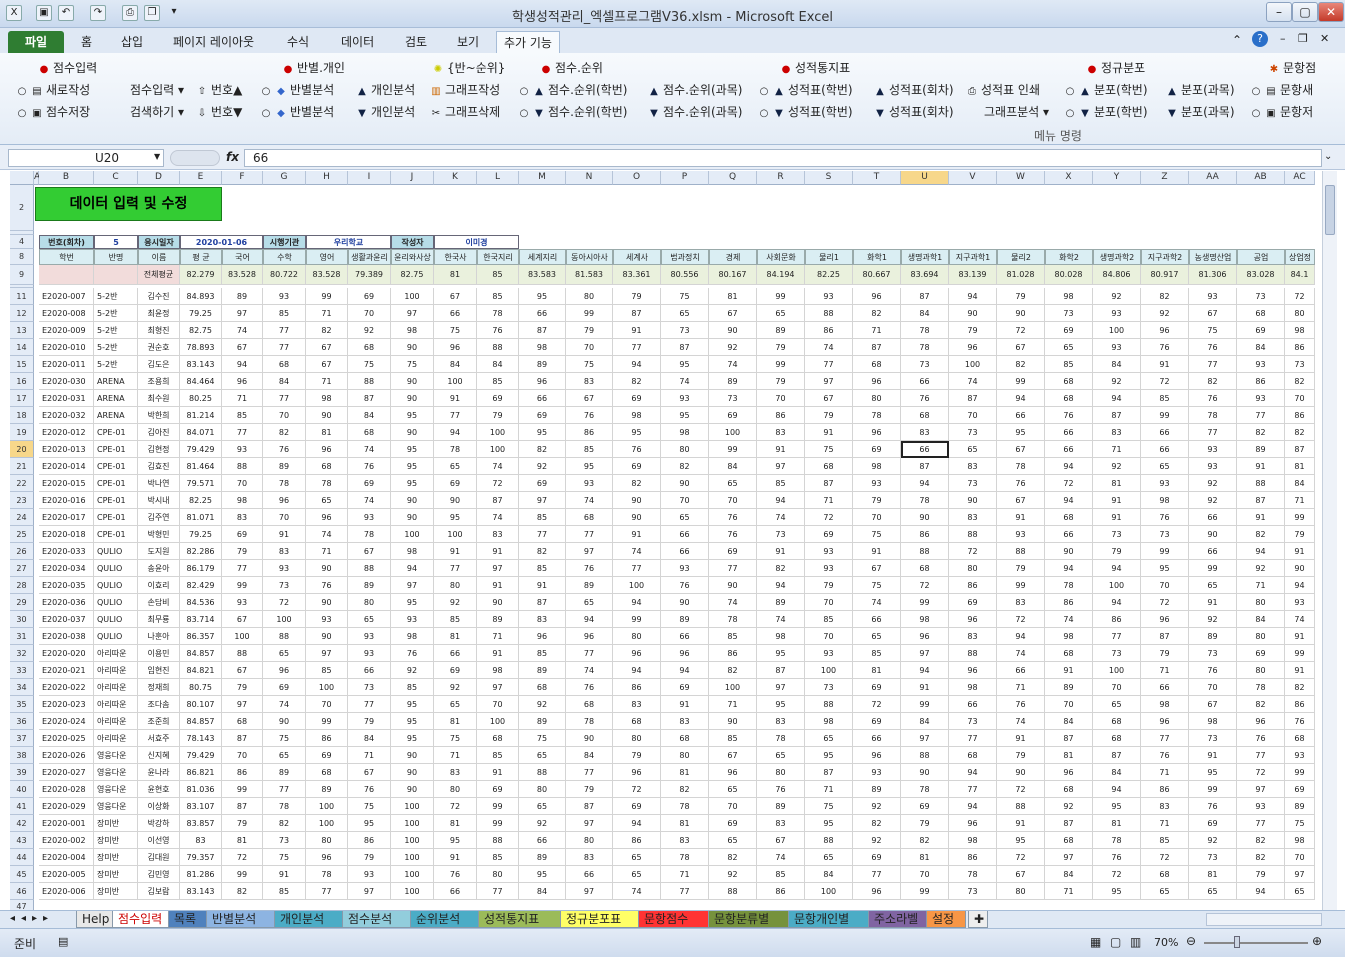  I want to click on class-analysis-button-2: ○ ◆ 반별분석, so click(297, 111).